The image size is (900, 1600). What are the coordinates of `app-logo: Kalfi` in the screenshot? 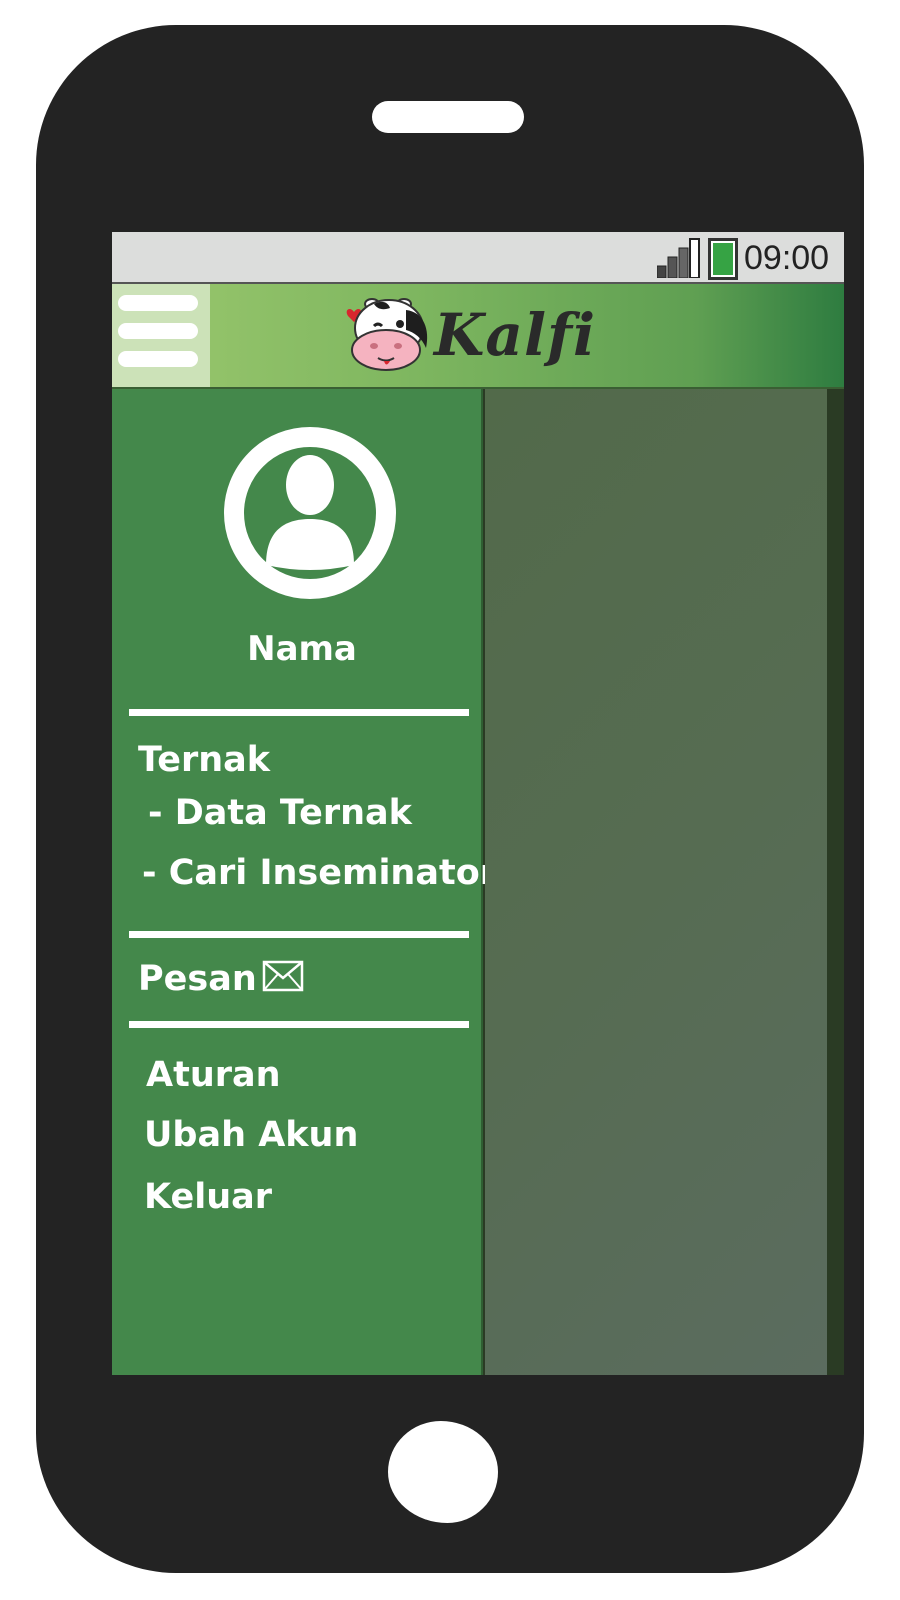 It's located at (474, 336).